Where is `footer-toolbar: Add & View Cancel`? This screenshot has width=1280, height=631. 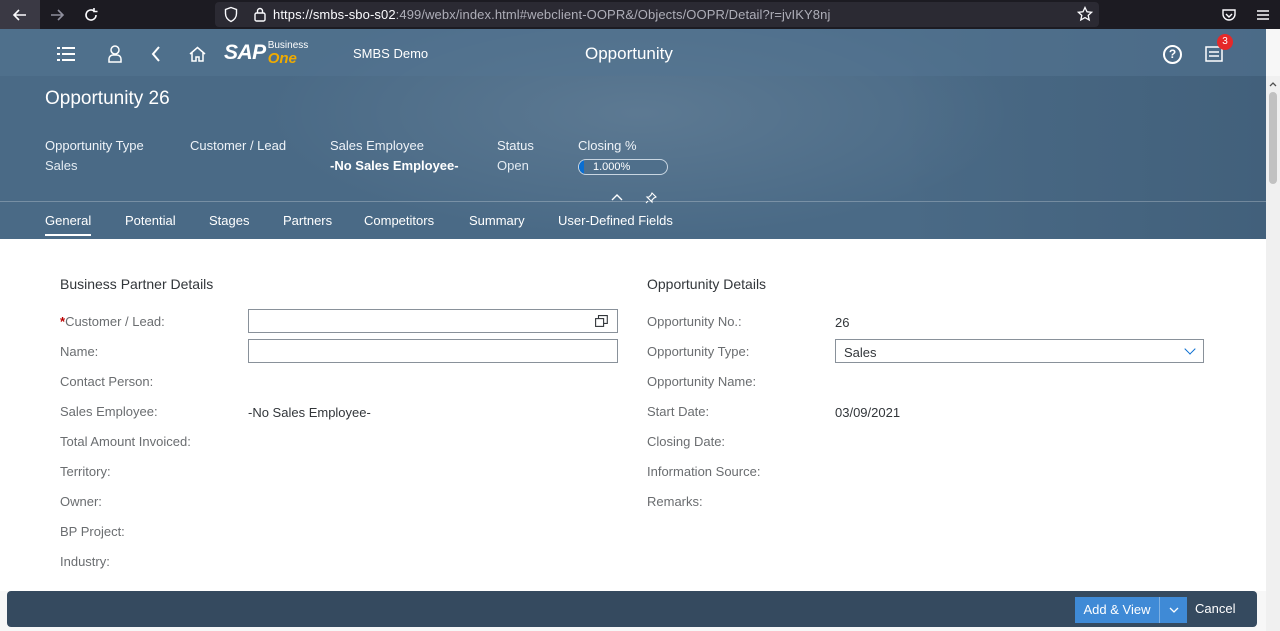 footer-toolbar: Add & View Cancel is located at coordinates (632, 609).